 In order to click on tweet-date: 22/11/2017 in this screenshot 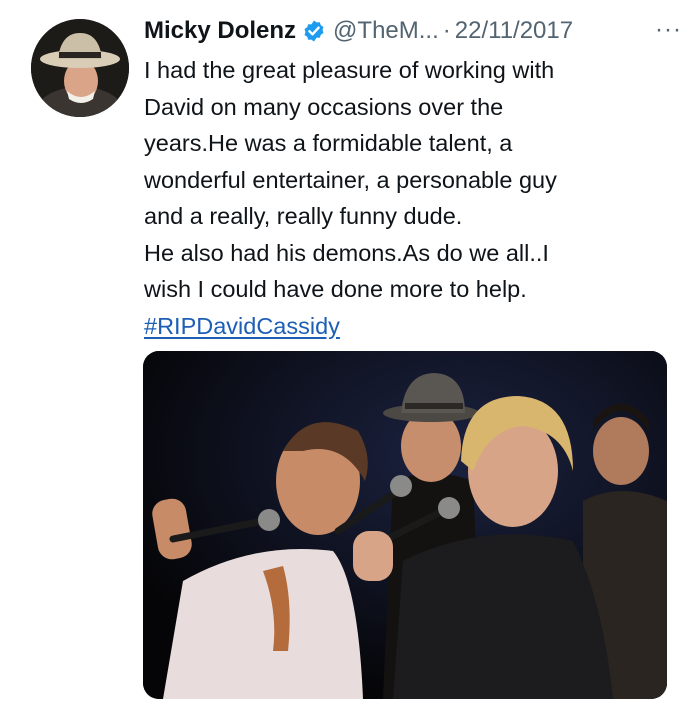, I will do `click(514, 31)`.